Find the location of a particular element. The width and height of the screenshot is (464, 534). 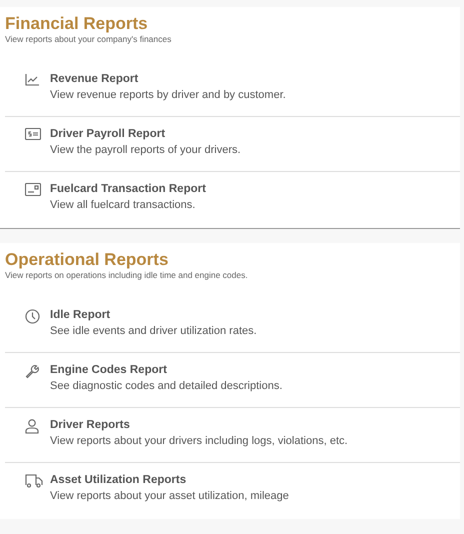

clock-icon is located at coordinates (32, 316).